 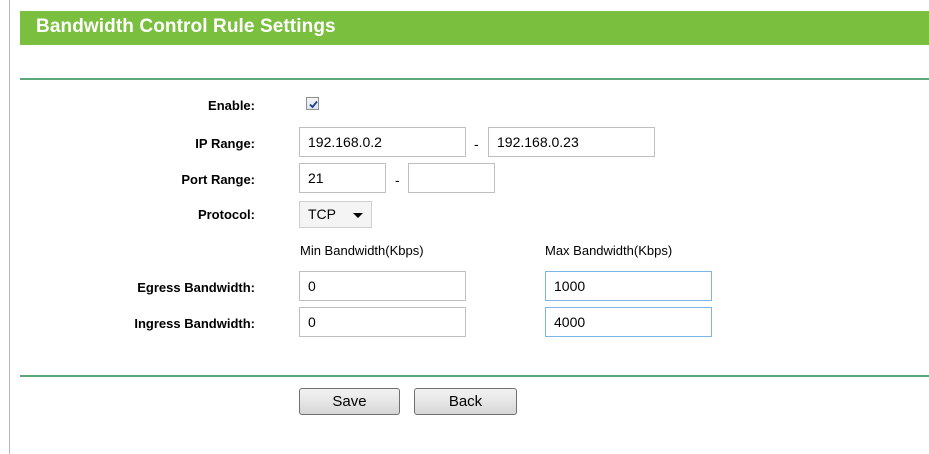 I want to click on top-divider, so click(x=474, y=79).